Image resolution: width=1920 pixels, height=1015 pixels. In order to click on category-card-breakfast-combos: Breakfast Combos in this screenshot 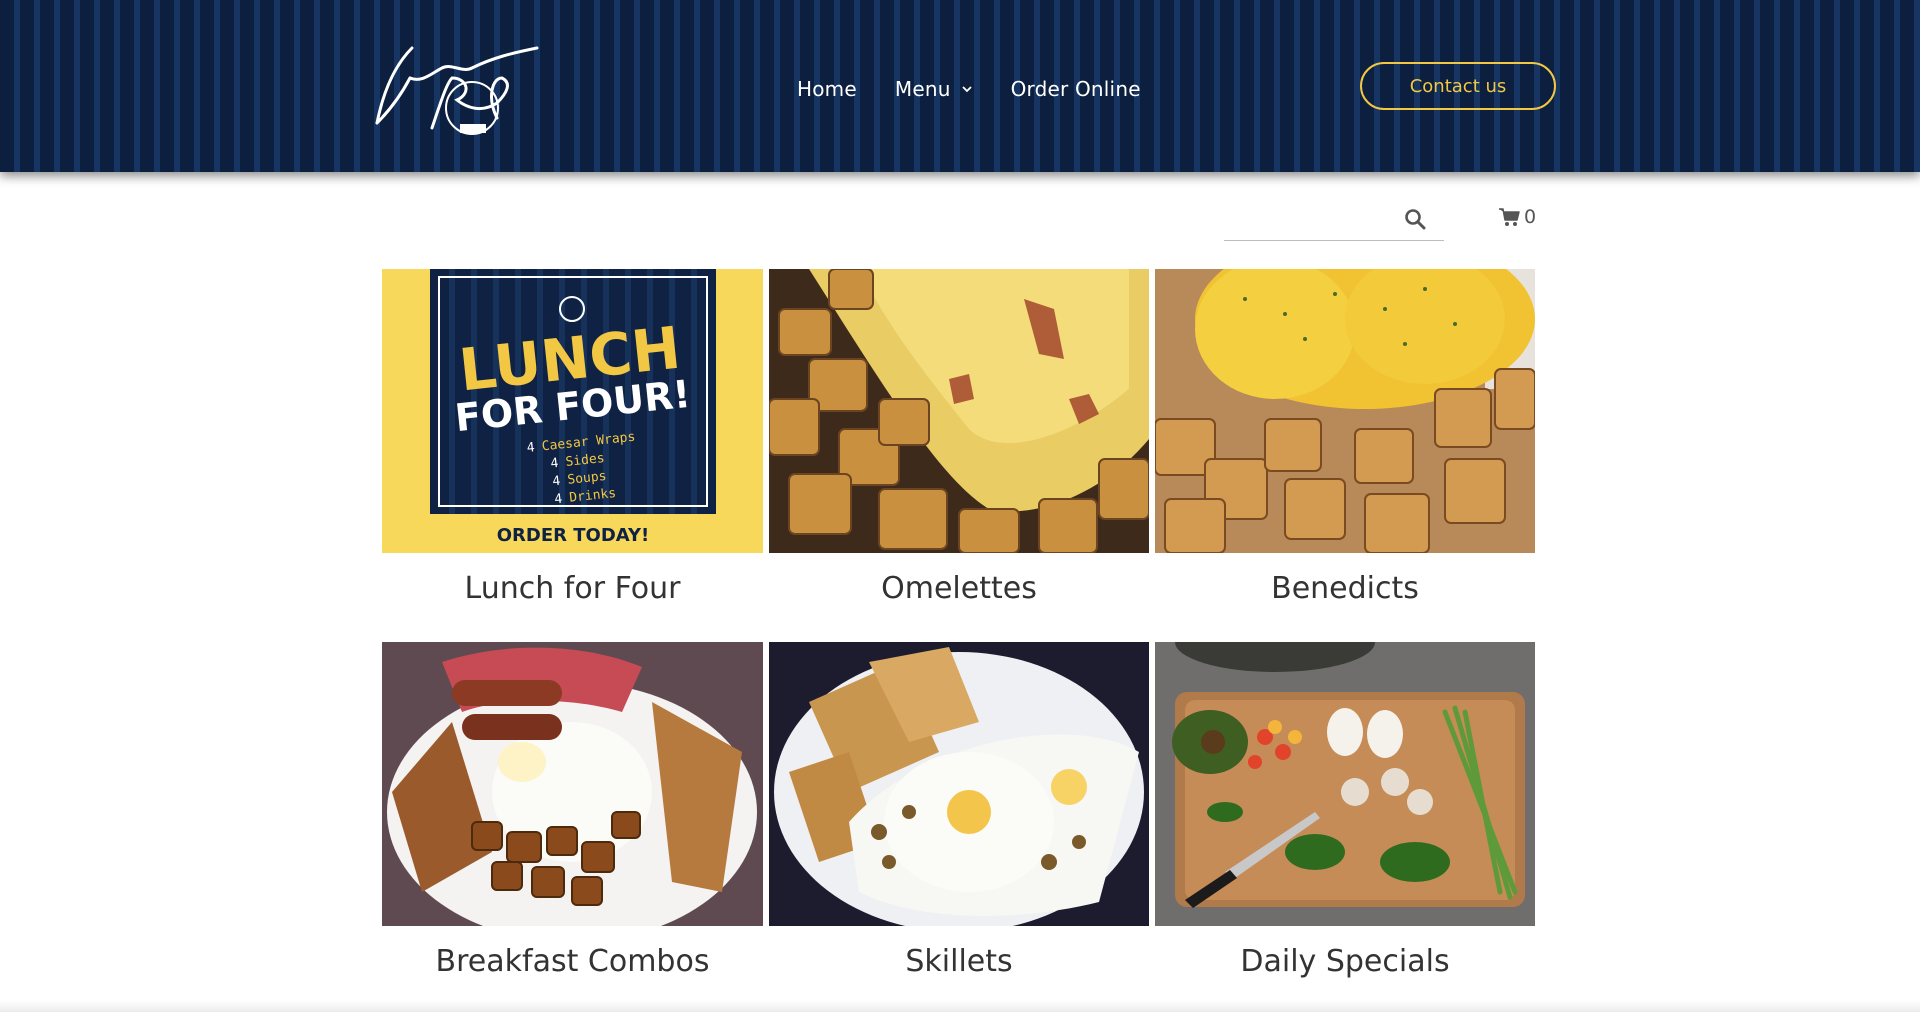, I will do `click(572, 828)`.